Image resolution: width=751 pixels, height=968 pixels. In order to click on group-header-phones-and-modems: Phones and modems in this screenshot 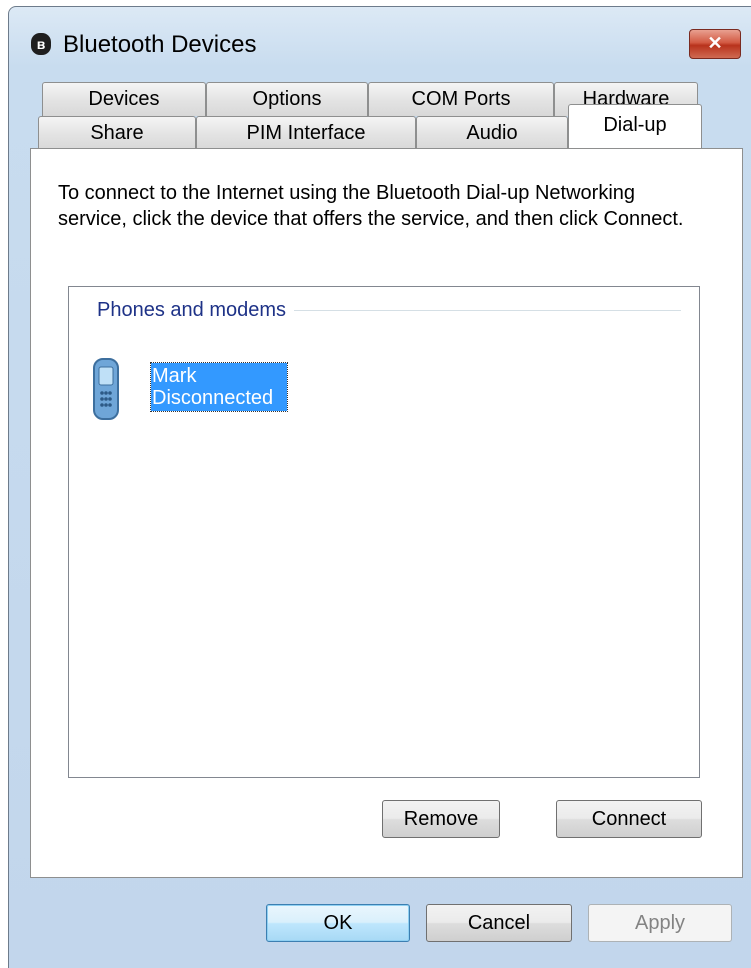, I will do `click(196, 310)`.